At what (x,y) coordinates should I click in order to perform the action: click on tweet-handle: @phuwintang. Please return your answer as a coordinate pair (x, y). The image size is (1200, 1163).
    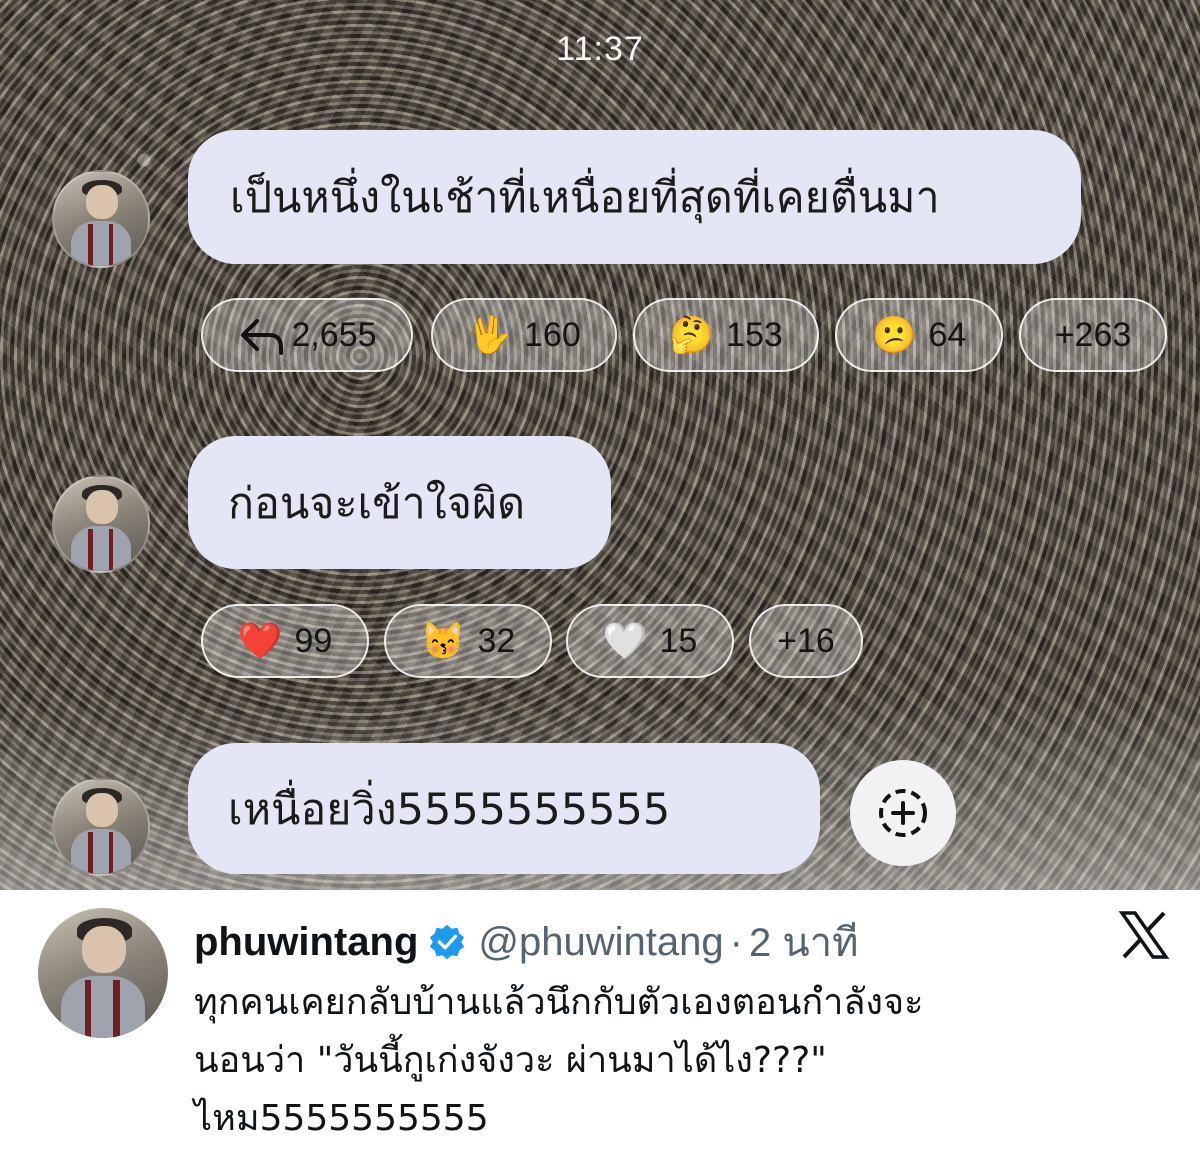
    Looking at the image, I should click on (600, 942).